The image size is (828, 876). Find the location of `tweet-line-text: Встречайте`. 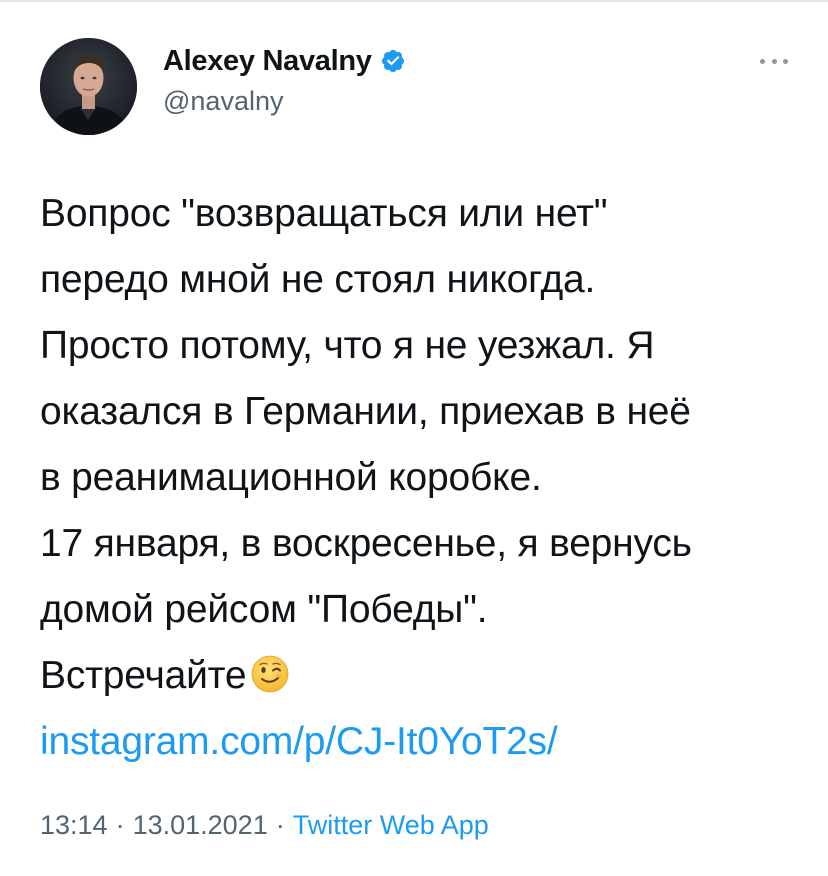

tweet-line-text: Встречайте is located at coordinates (143, 675).